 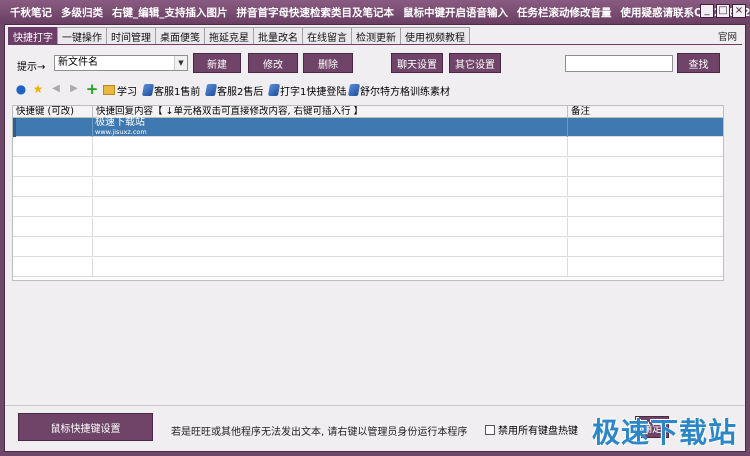 I want to click on delete-button: 删除, so click(x=328, y=63).